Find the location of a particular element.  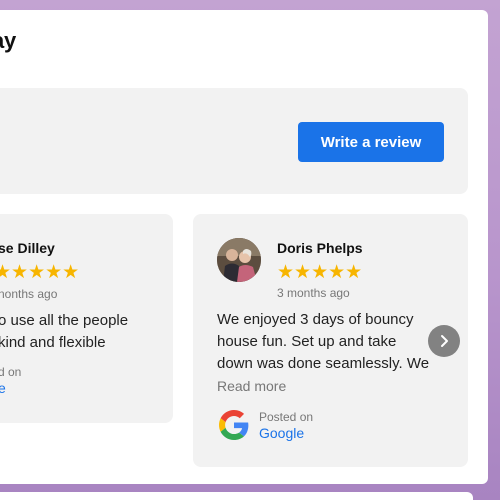

avatar is located at coordinates (239, 260).